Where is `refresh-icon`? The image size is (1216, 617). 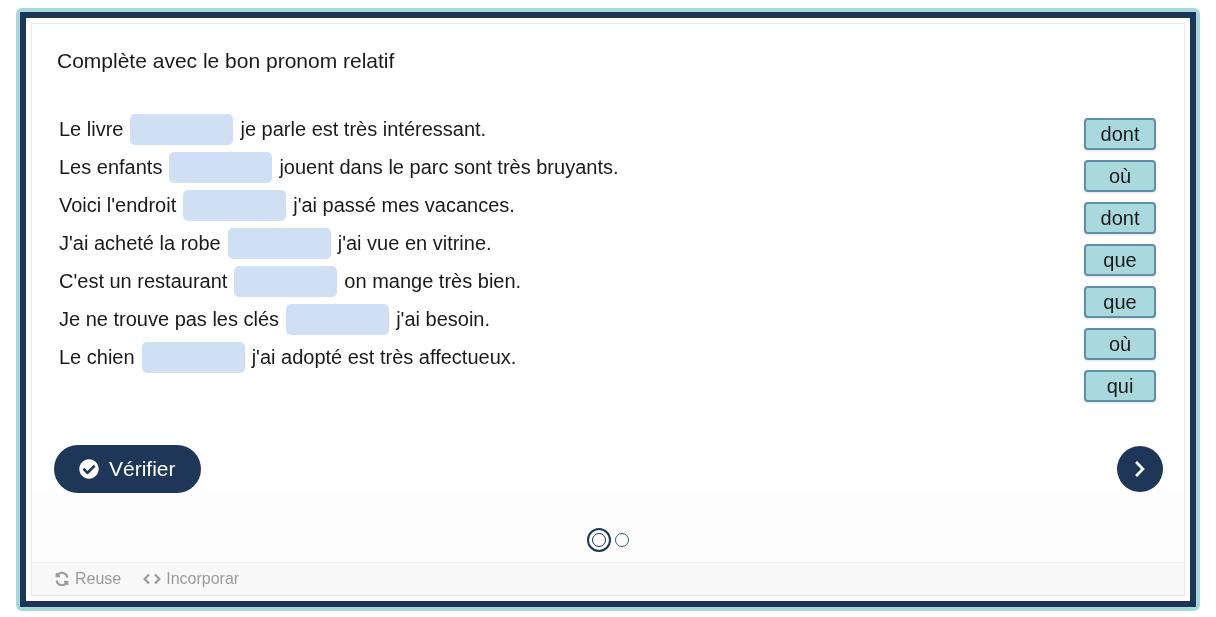 refresh-icon is located at coordinates (62, 579).